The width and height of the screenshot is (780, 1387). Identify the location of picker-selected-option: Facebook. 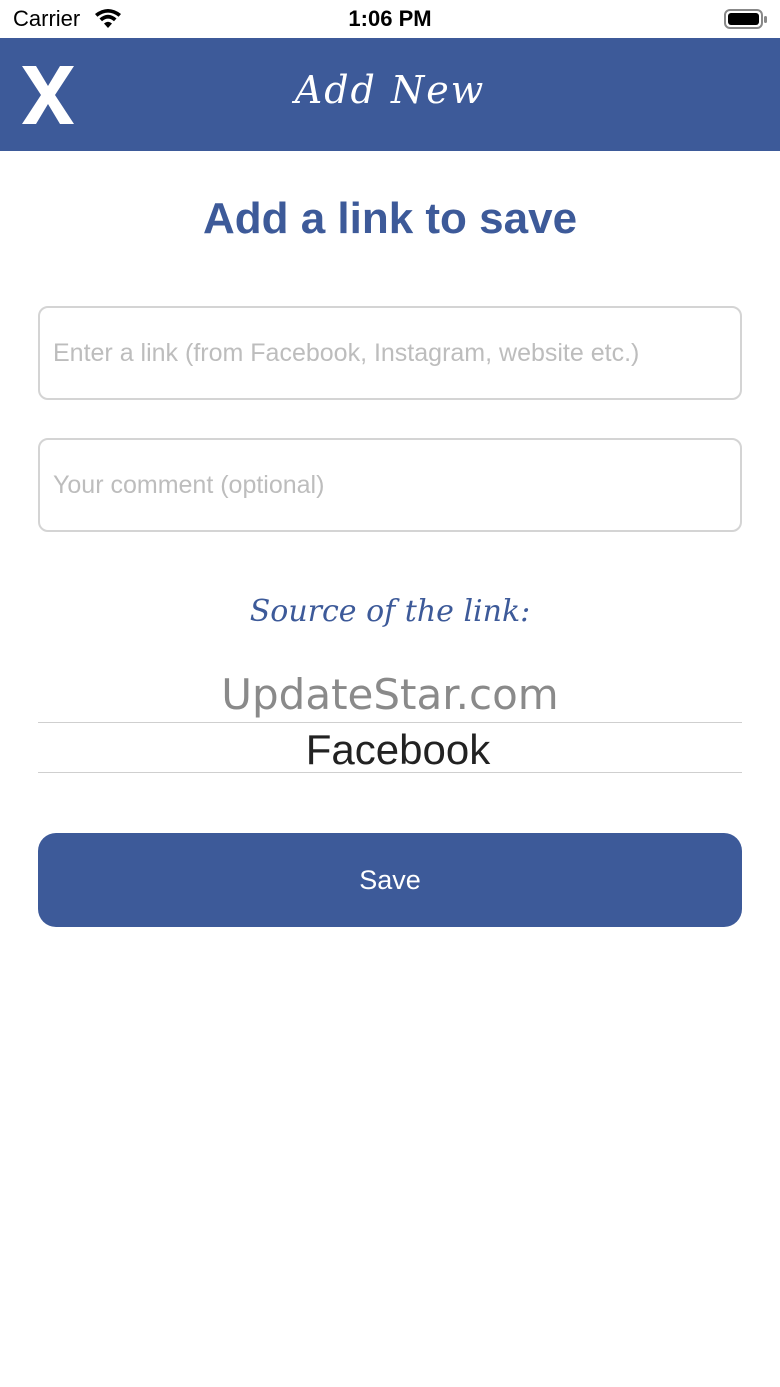
(398, 750).